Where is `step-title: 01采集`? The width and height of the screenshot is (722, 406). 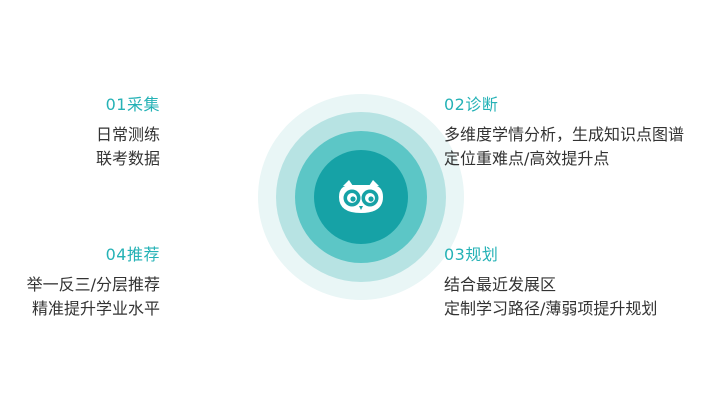
step-title: 01采集 is located at coordinates (132, 104).